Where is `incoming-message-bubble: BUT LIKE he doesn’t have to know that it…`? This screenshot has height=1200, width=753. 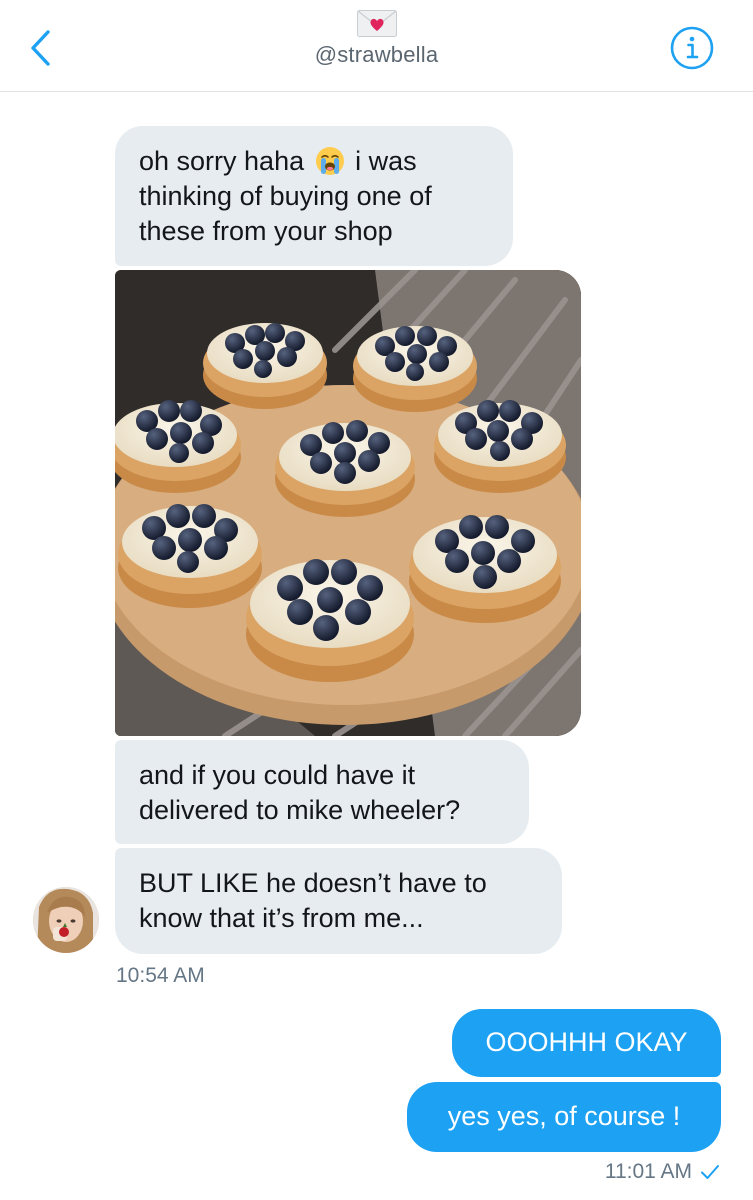 incoming-message-bubble: BUT LIKE he doesn’t have to know that it… is located at coordinates (338, 901).